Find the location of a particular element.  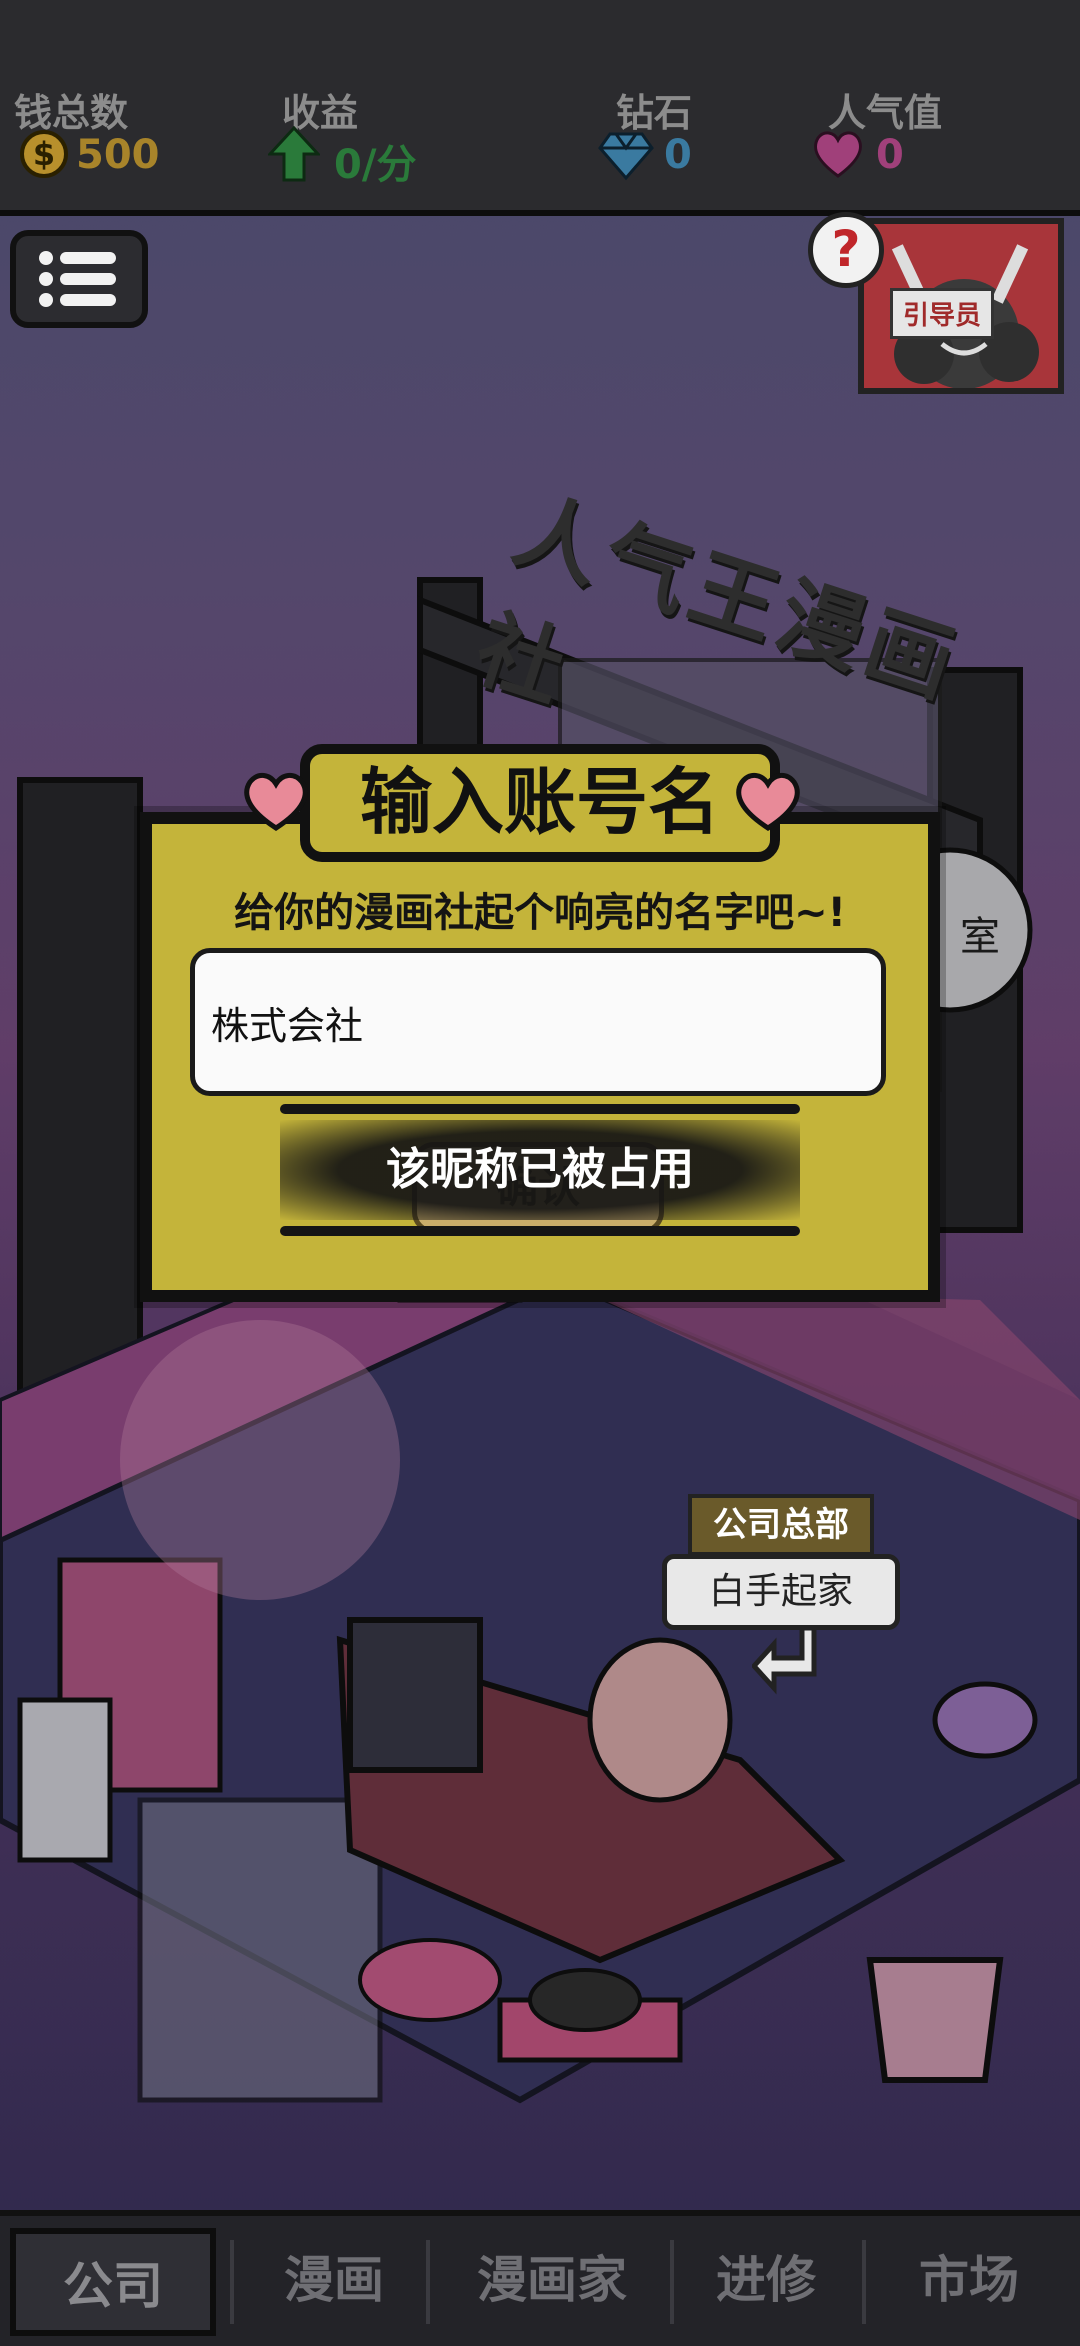

popularity-value: 0 is located at coordinates (890, 155).